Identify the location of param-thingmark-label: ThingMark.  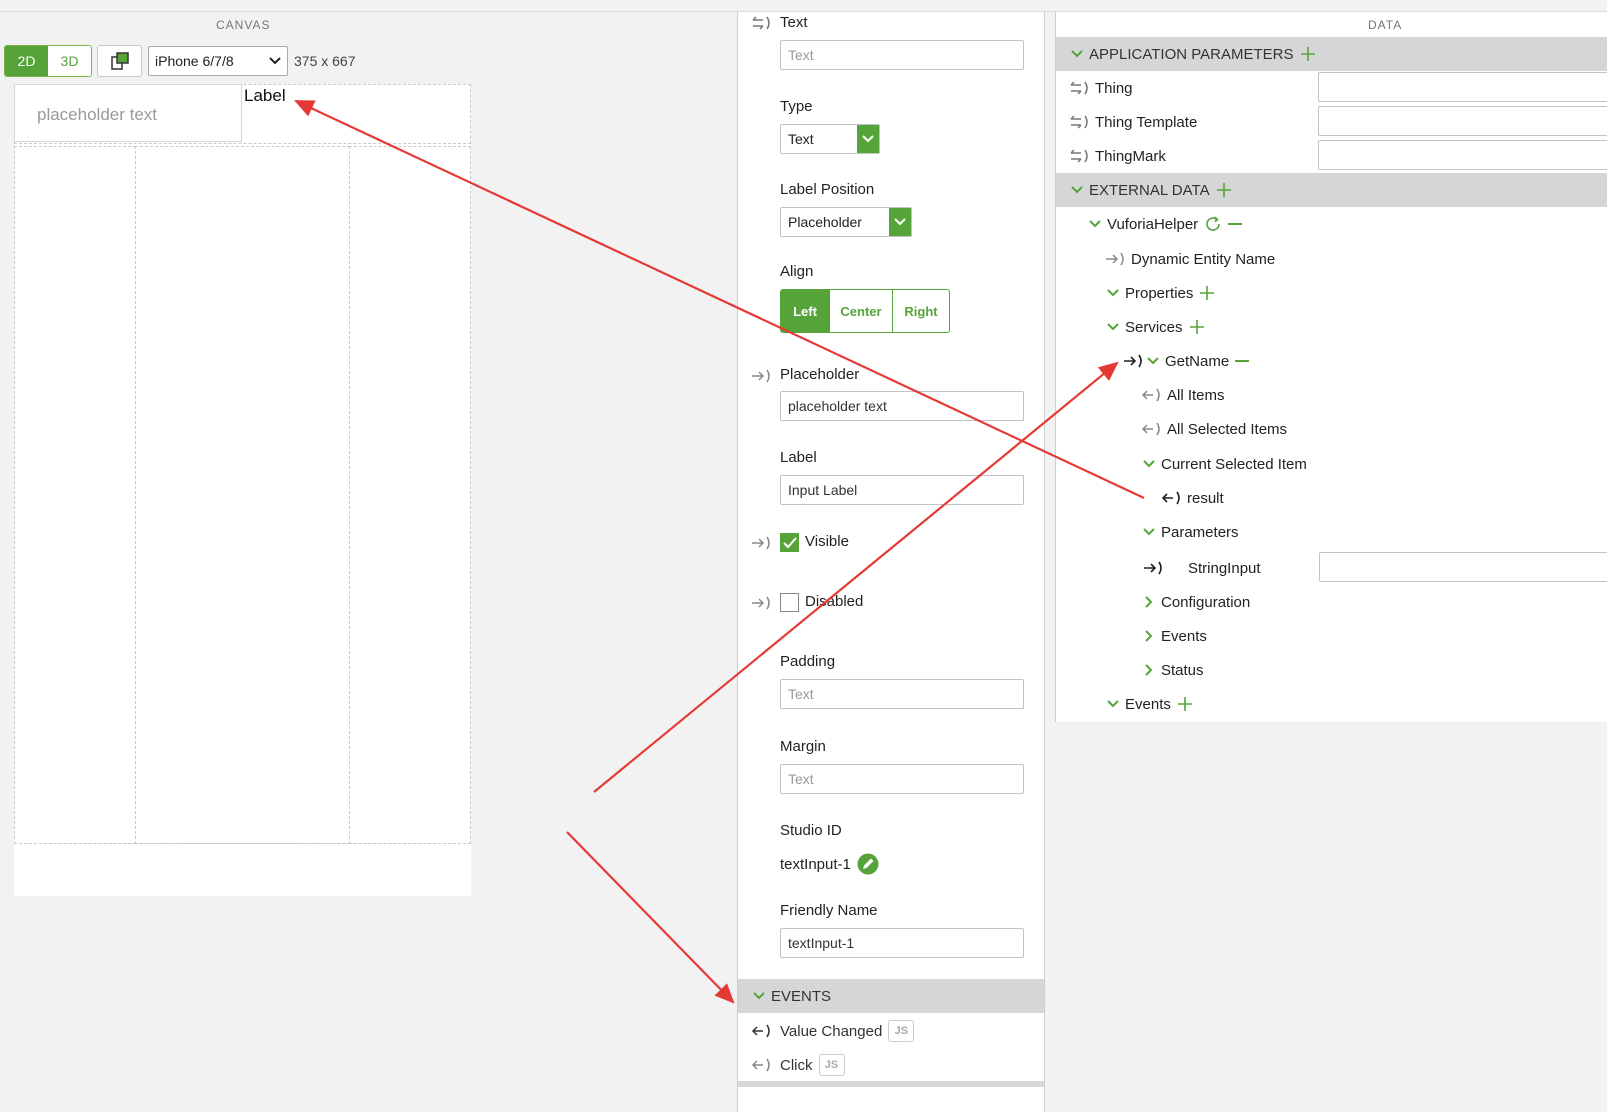
(1130, 156).